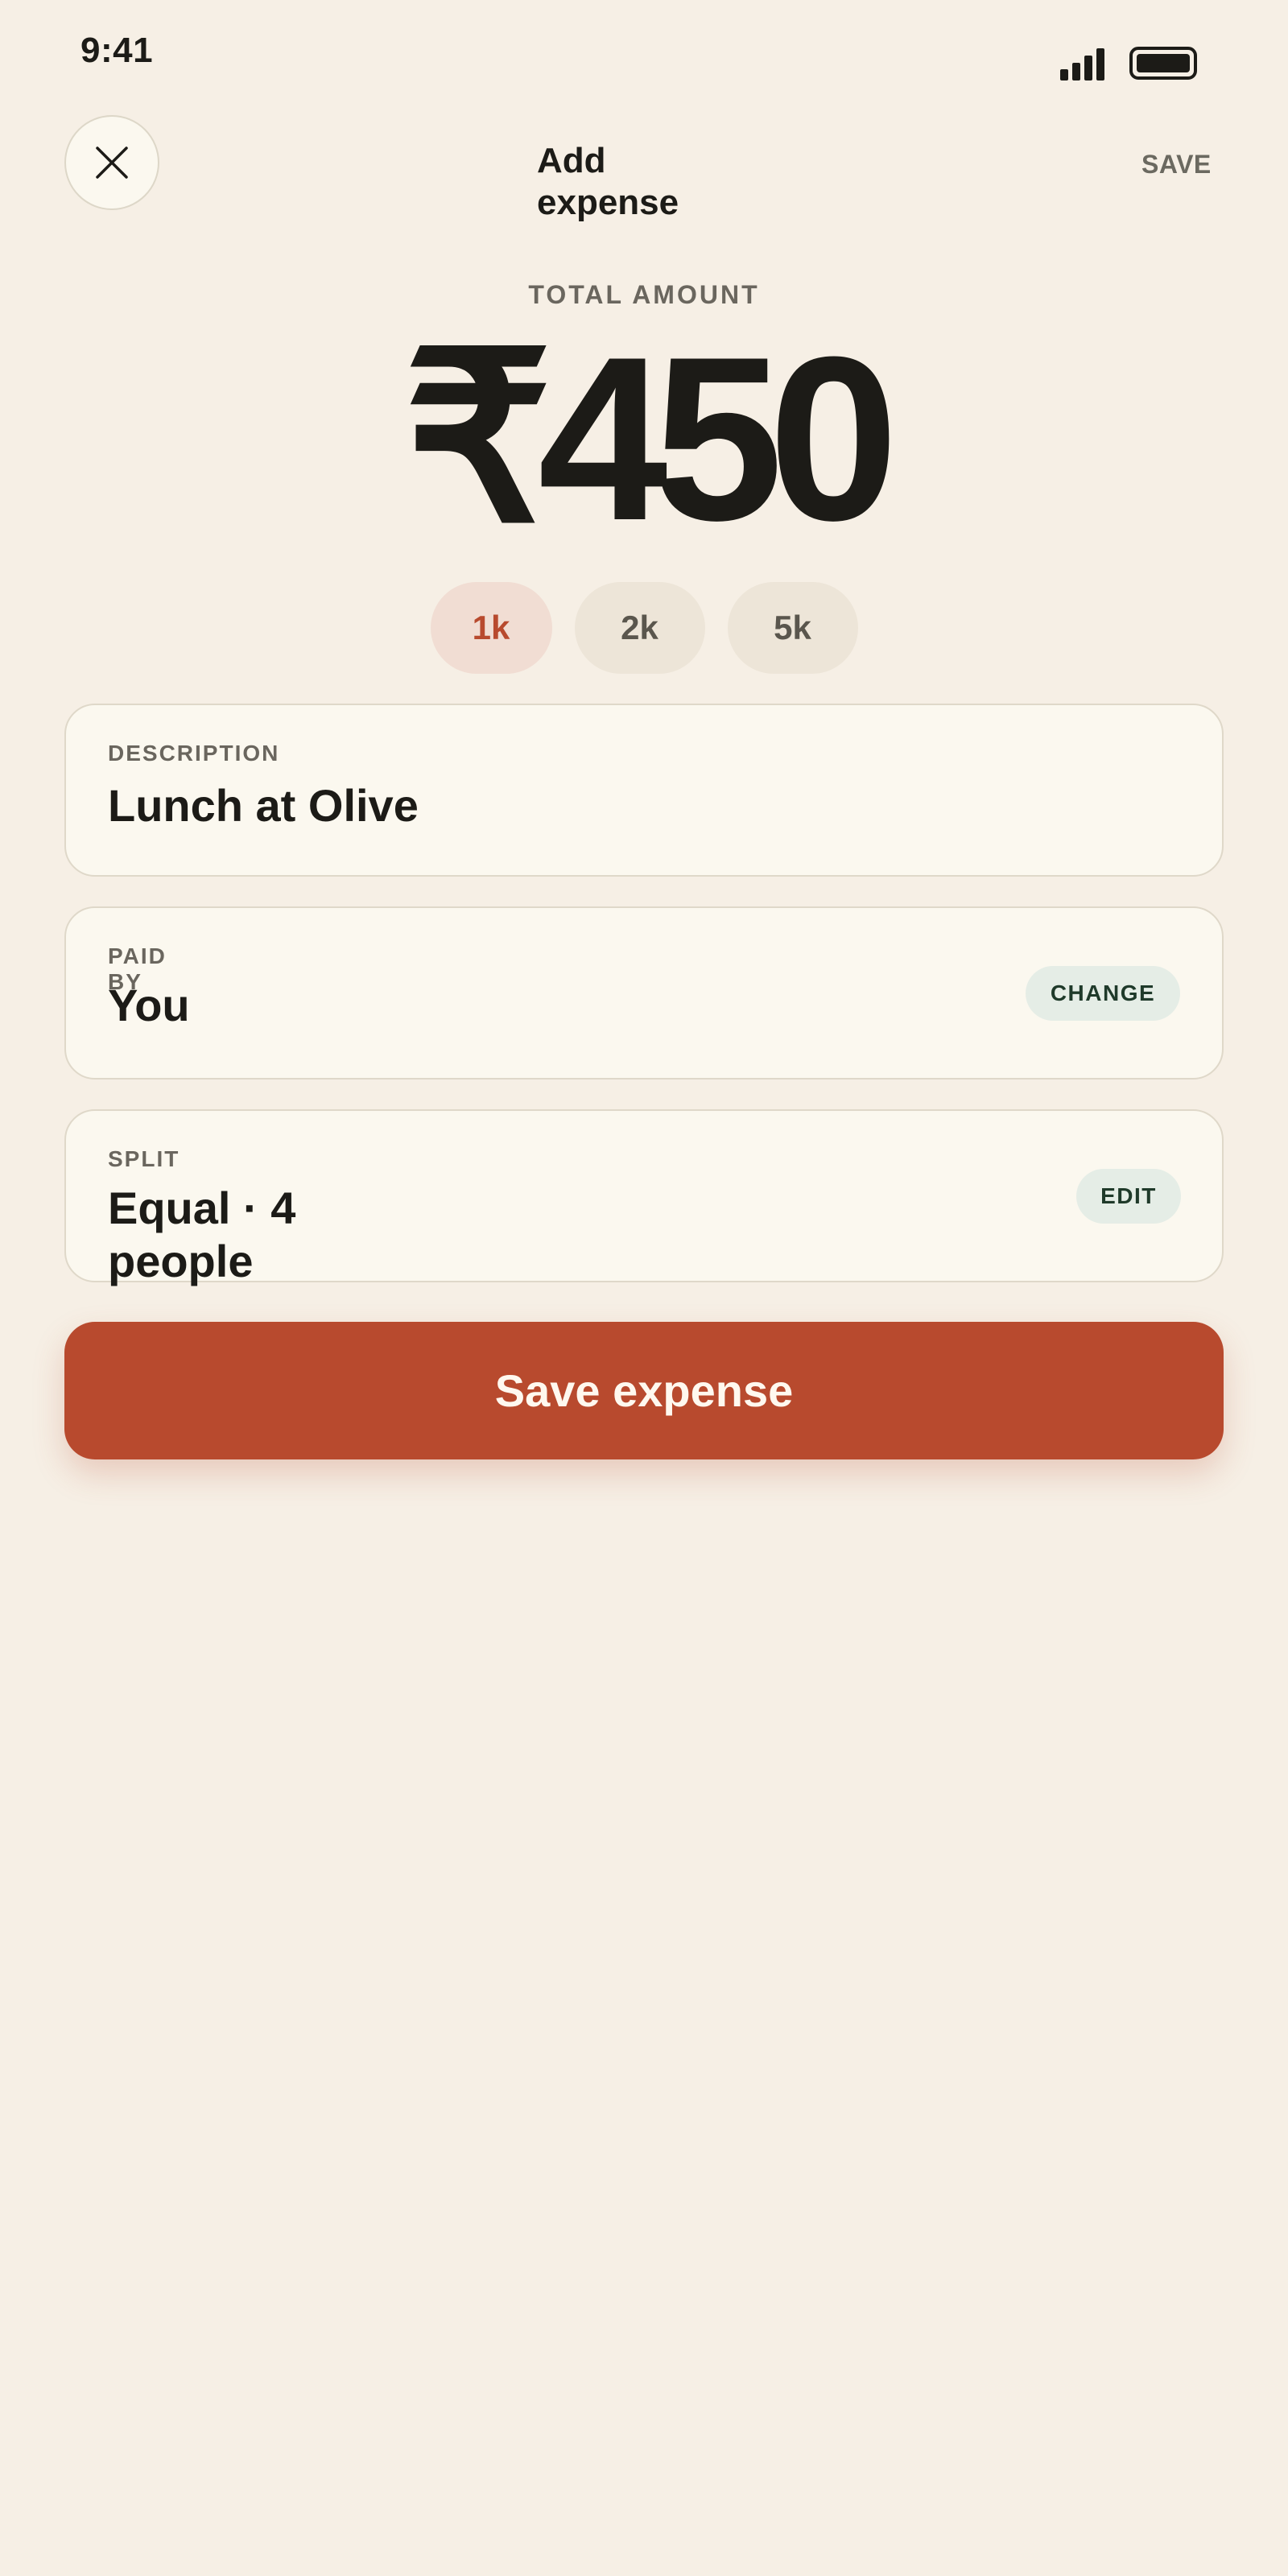 The height and width of the screenshot is (2576, 1288). Describe the element at coordinates (608, 181) in the screenshot. I see `page-title: Add expense` at that location.